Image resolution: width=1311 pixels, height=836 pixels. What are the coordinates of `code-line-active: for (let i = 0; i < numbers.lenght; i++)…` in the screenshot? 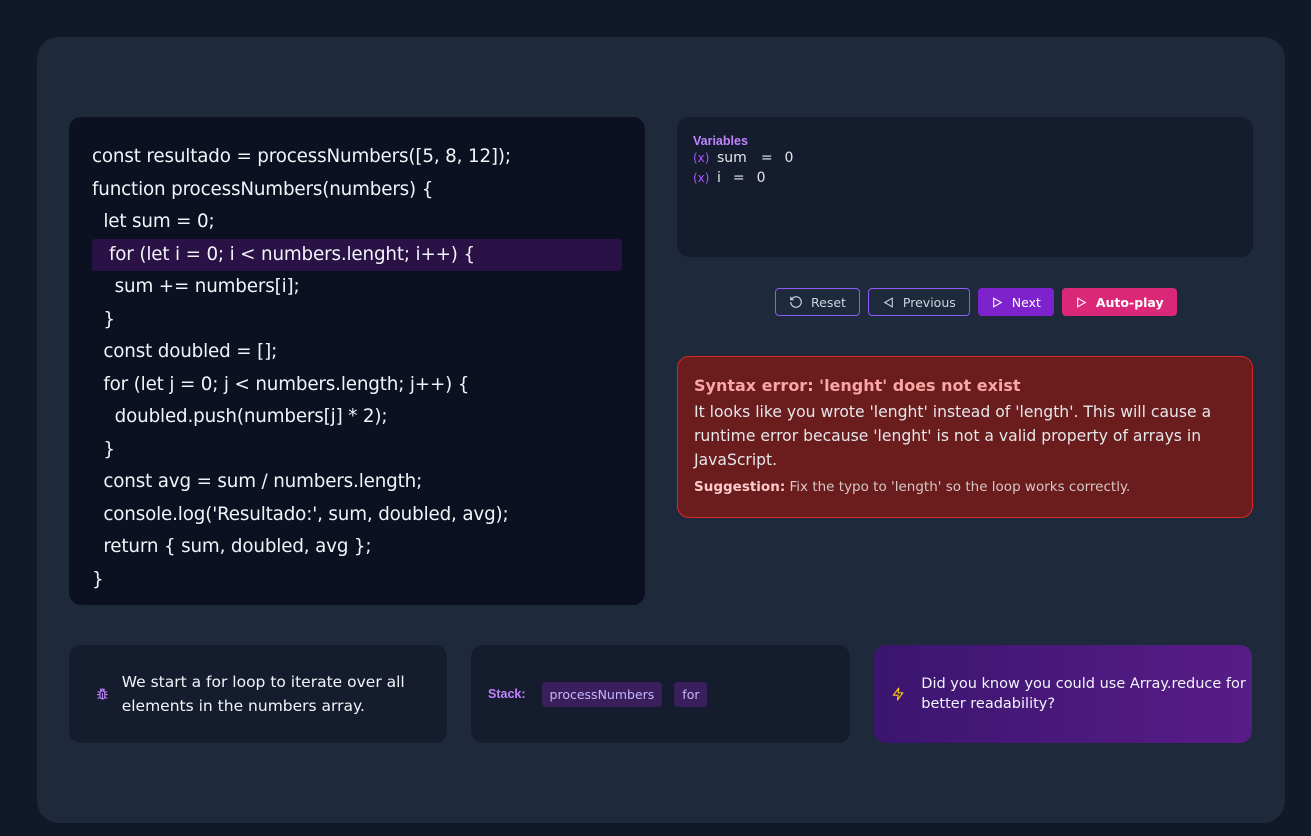 It's located at (357, 254).